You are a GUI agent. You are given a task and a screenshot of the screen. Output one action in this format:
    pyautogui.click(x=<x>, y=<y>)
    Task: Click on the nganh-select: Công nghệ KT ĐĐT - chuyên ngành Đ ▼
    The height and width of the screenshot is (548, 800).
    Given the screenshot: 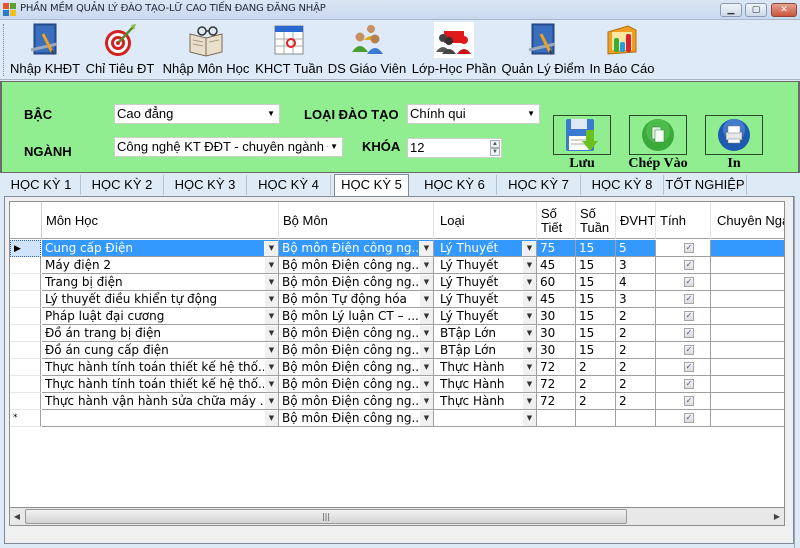 What is the action you would take?
    pyautogui.click(x=228, y=147)
    